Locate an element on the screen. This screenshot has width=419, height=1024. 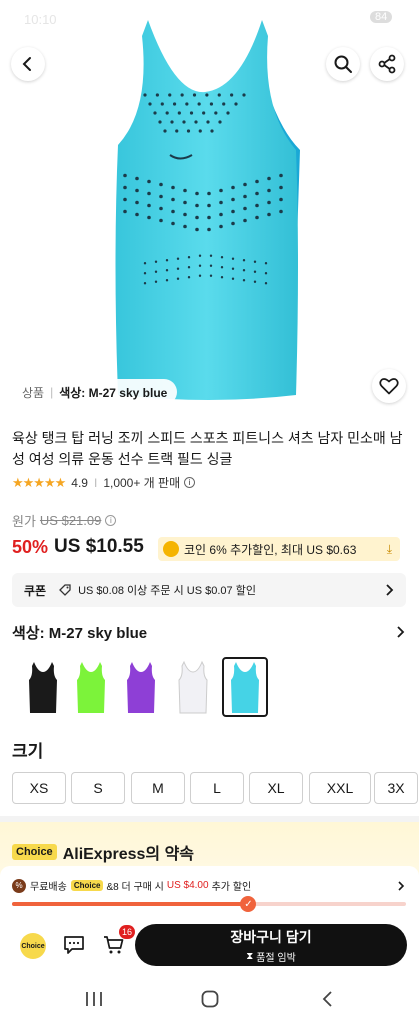
system-nav-bar is located at coordinates (209, 998).